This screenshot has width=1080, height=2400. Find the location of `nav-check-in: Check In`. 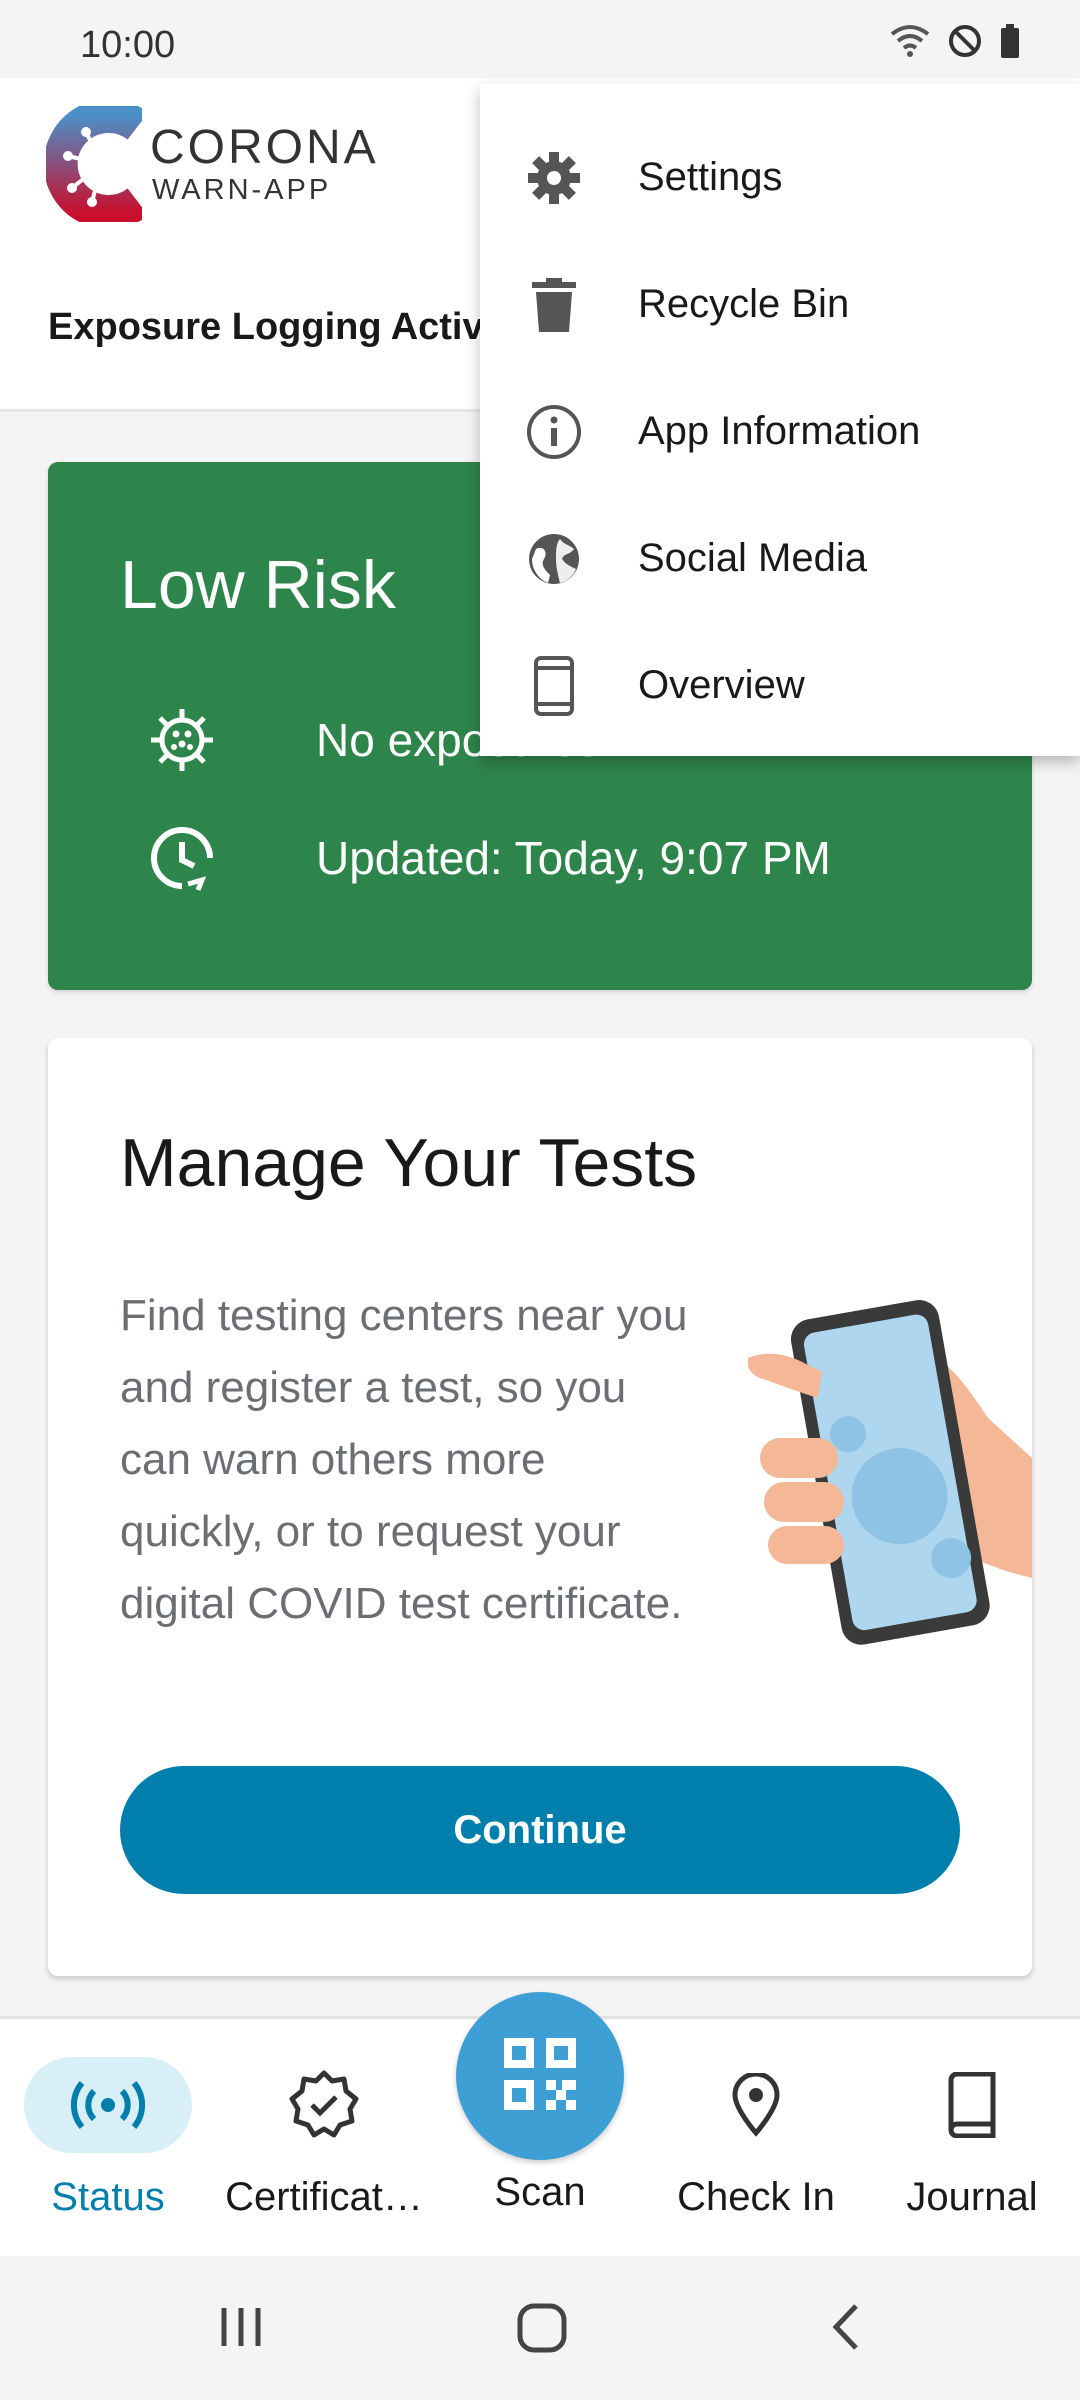

nav-check-in: Check In is located at coordinates (756, 2138).